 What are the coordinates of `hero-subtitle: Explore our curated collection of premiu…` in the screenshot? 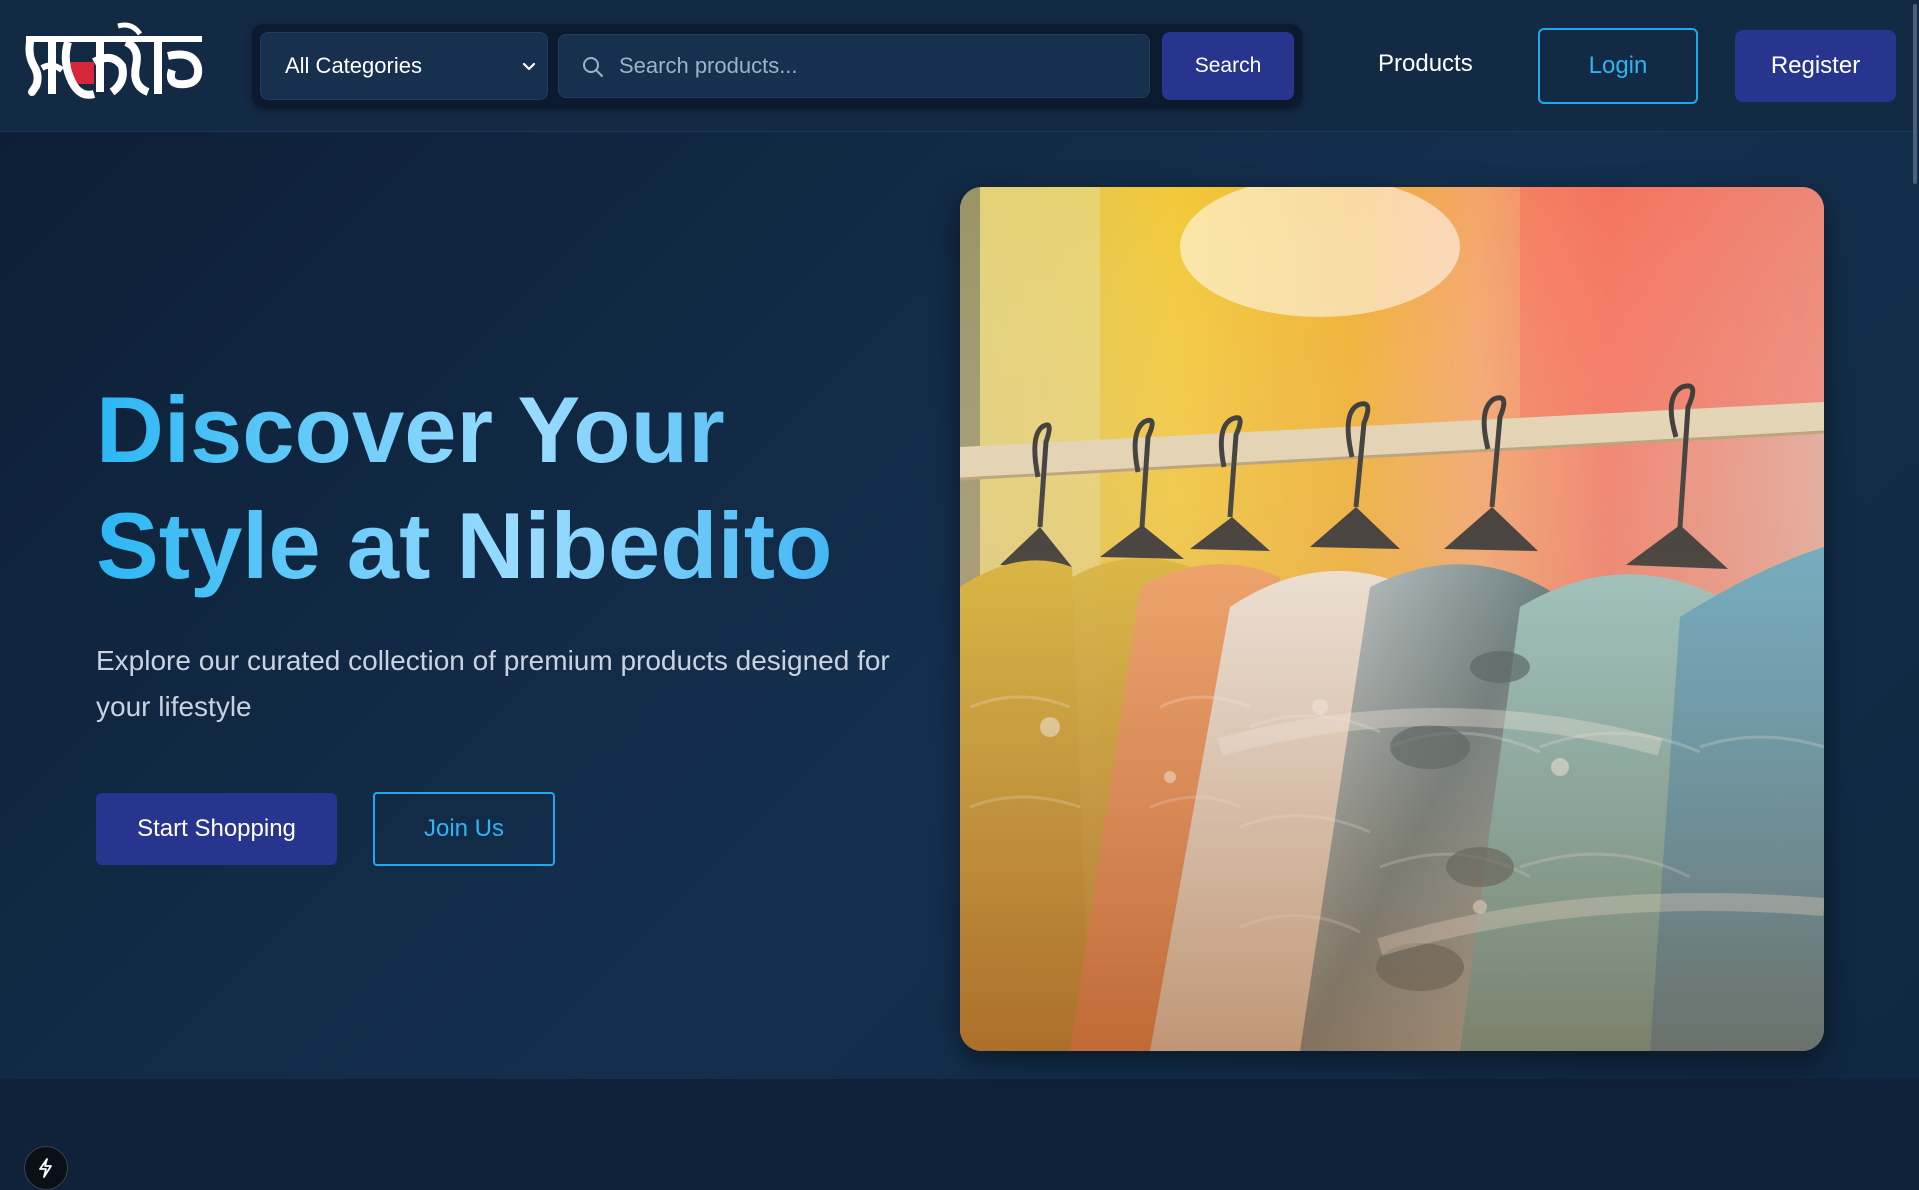 It's located at (493, 683).